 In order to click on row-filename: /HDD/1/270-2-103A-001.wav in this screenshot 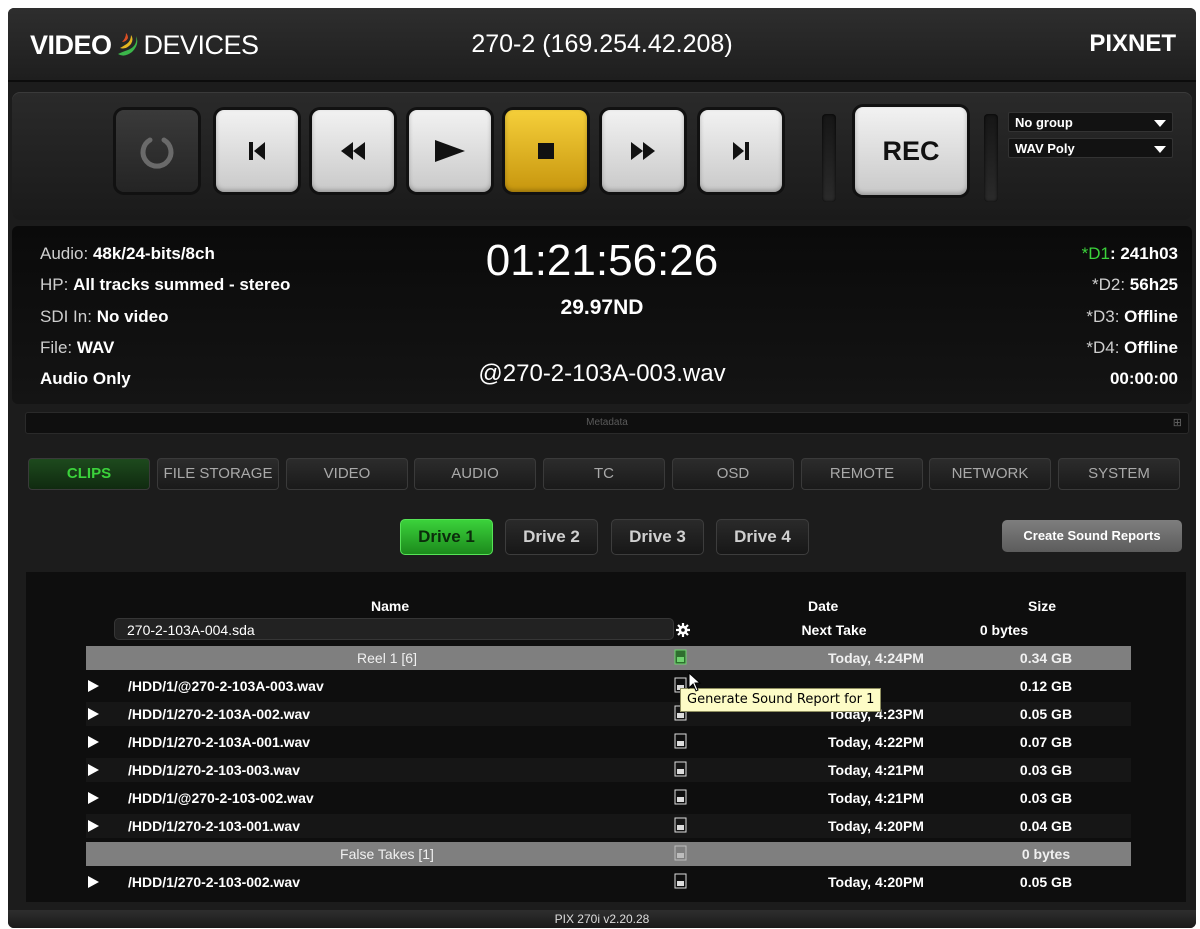, I will do `click(219, 742)`.